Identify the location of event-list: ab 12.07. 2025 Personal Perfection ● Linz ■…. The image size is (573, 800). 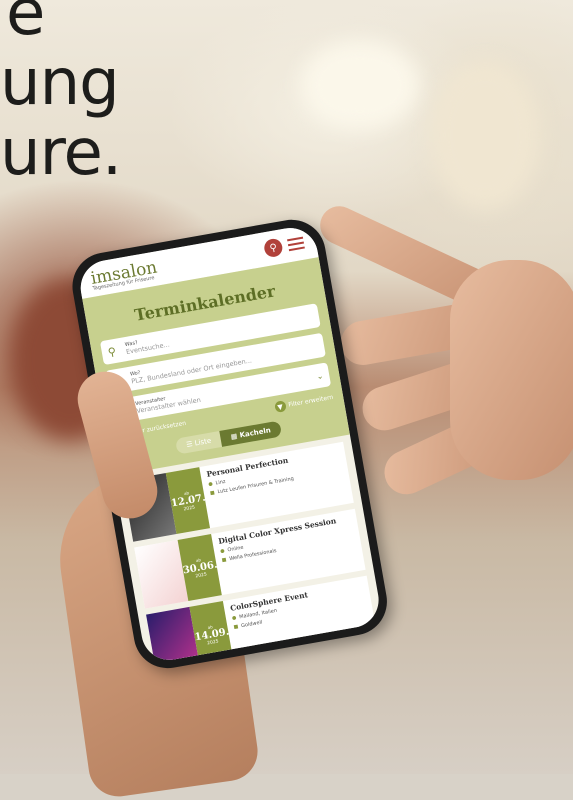
(249, 549).